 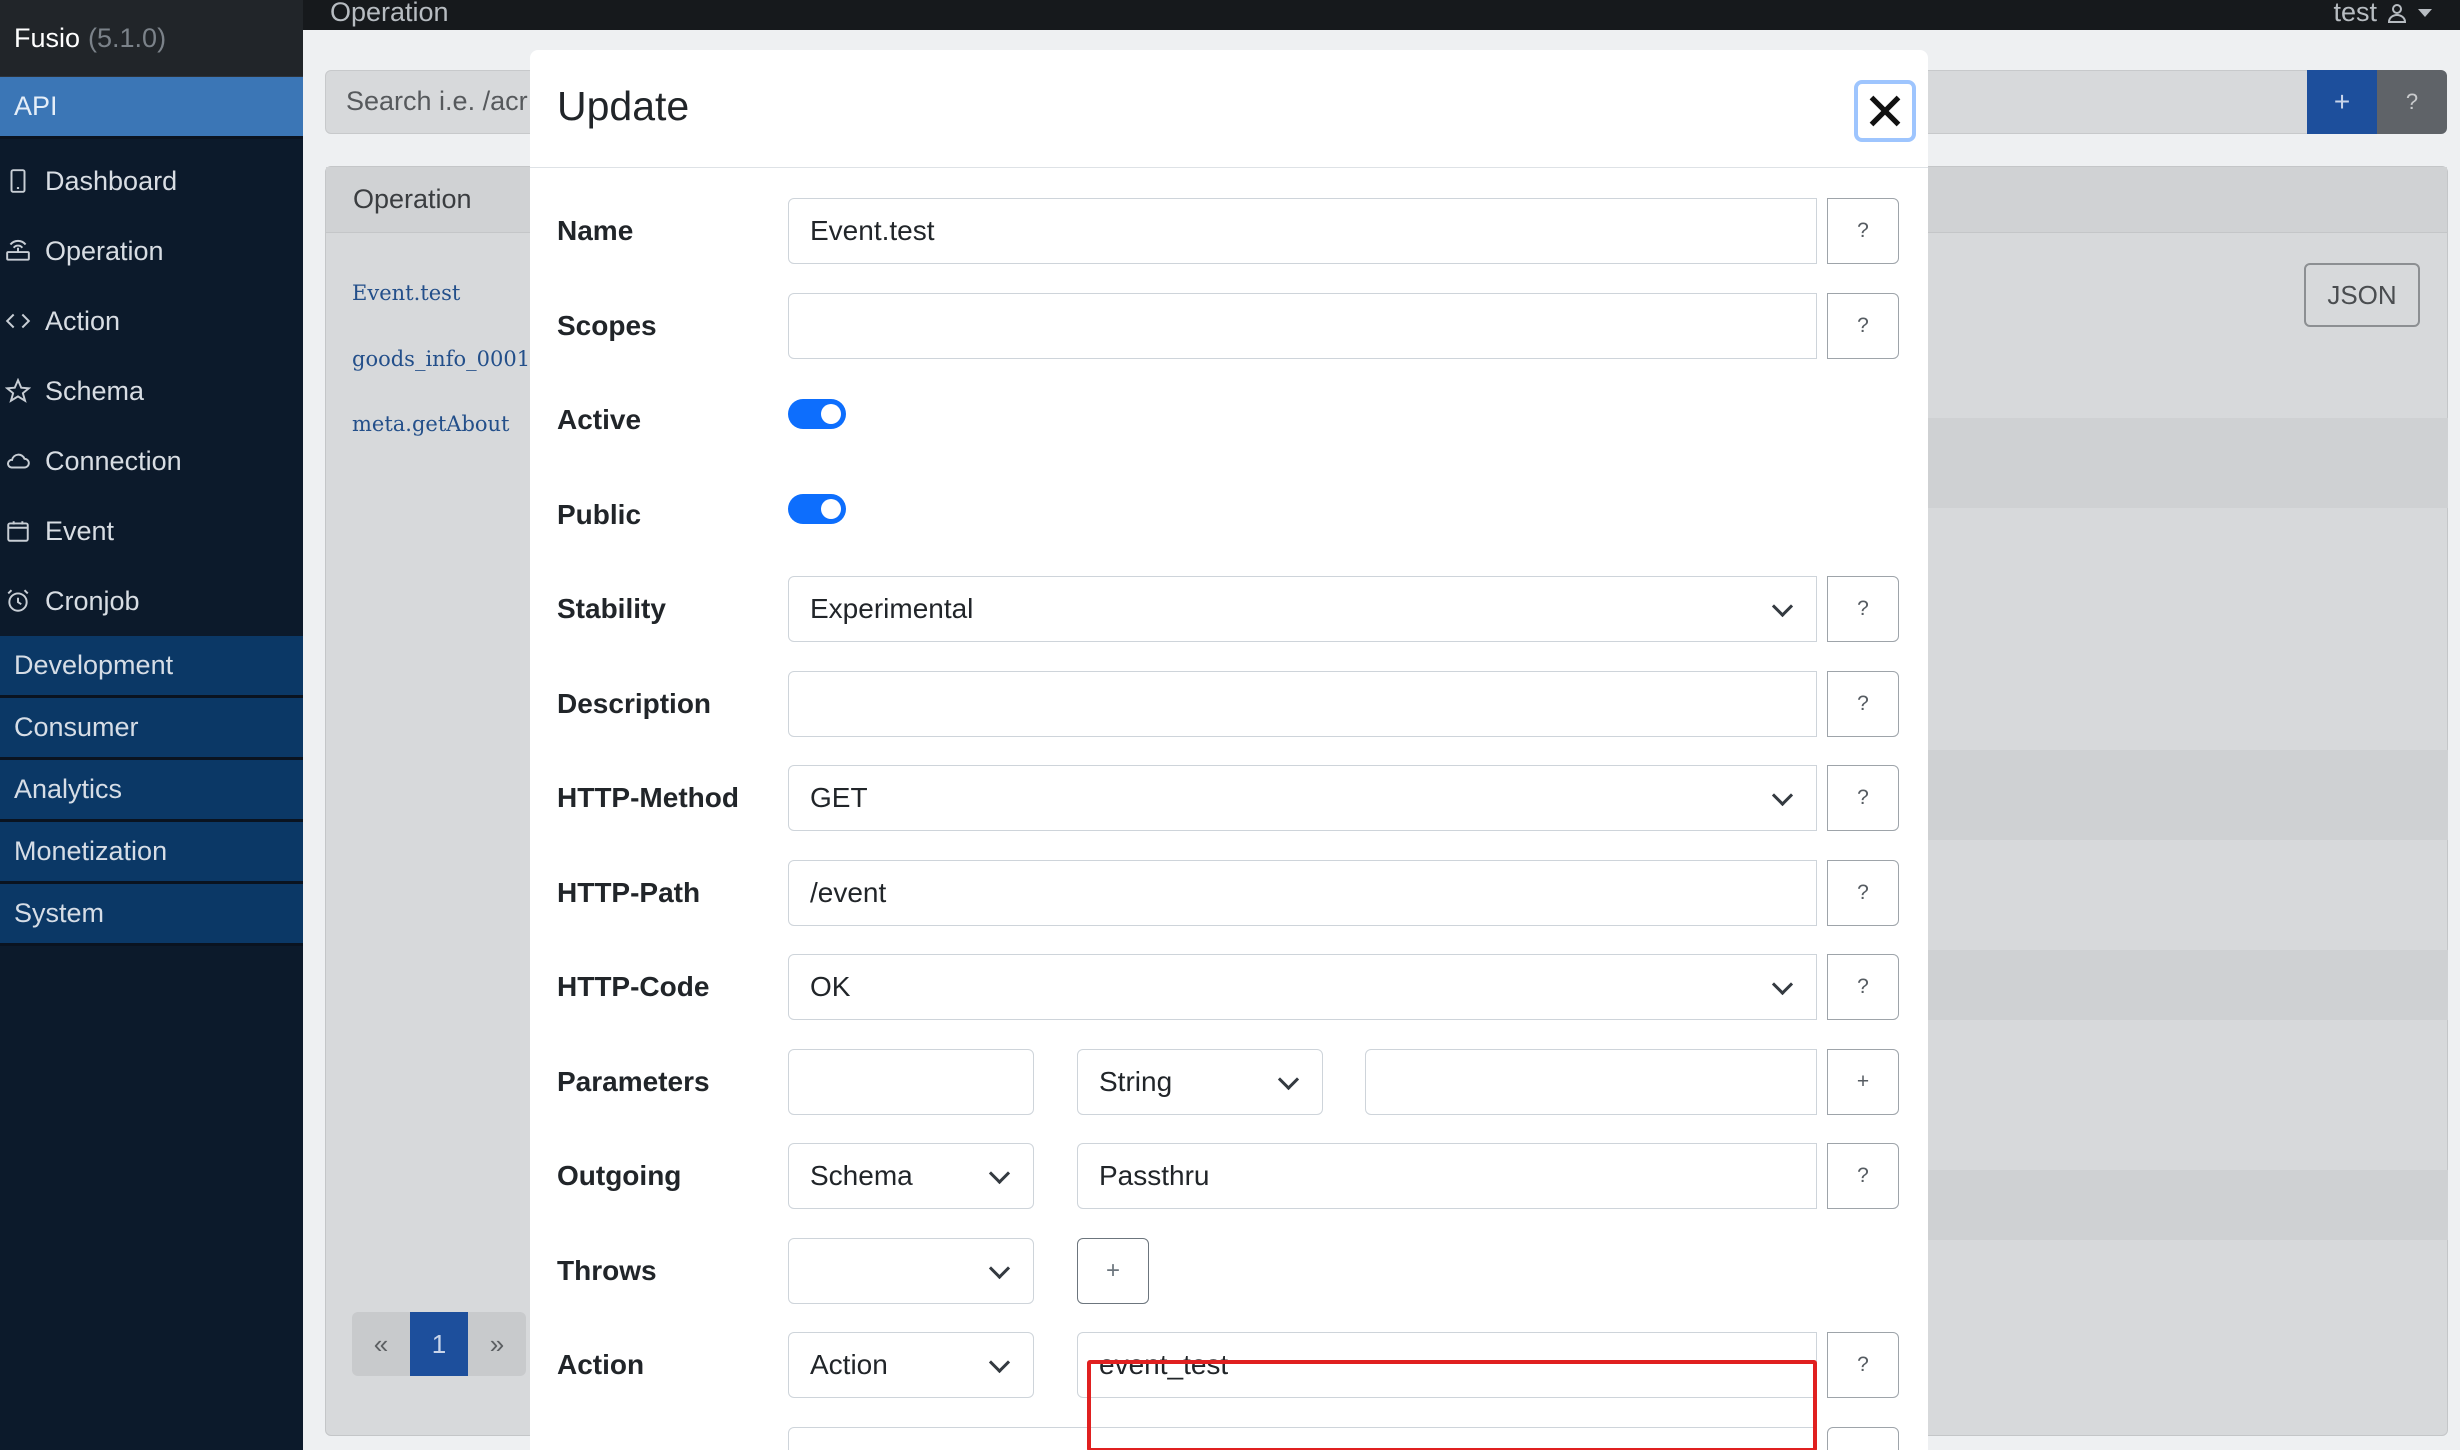 What do you see at coordinates (59, 913) in the screenshot?
I see `sidebar-section-label: System` at bounding box center [59, 913].